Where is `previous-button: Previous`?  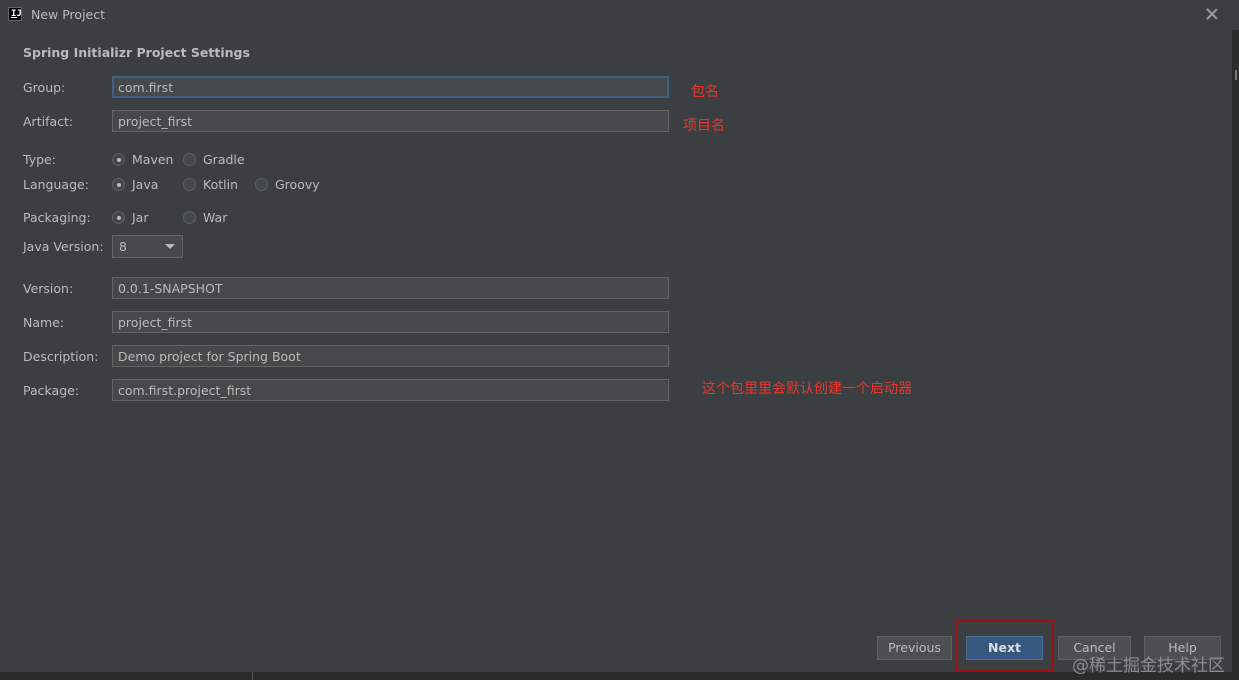
previous-button: Previous is located at coordinates (914, 648).